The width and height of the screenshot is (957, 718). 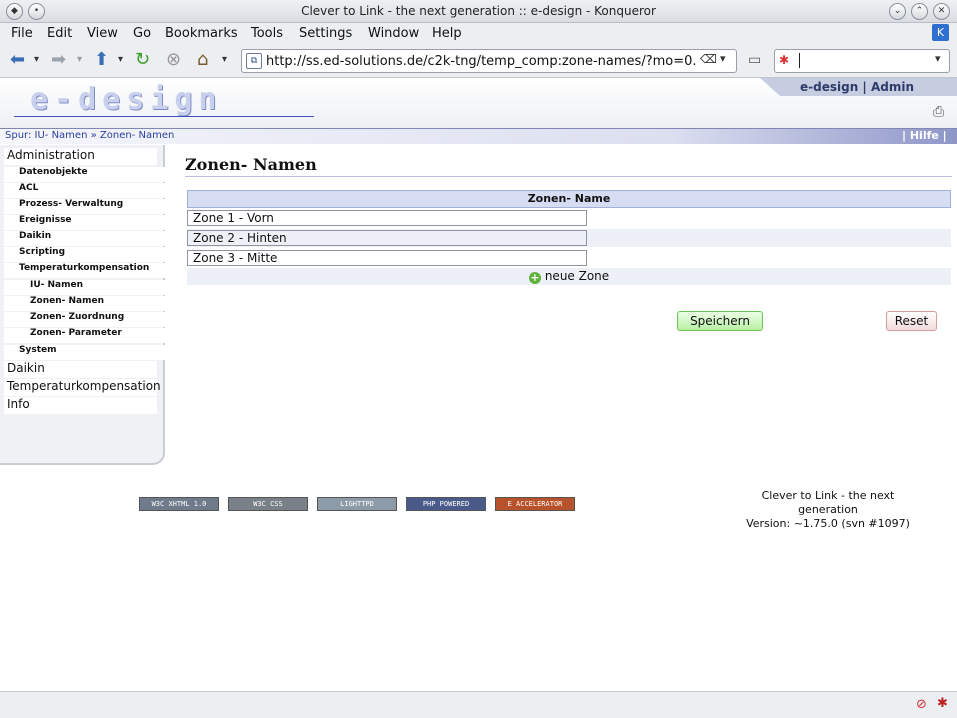 I want to click on w3c-css-badge: W3C CSS, so click(x=268, y=504).